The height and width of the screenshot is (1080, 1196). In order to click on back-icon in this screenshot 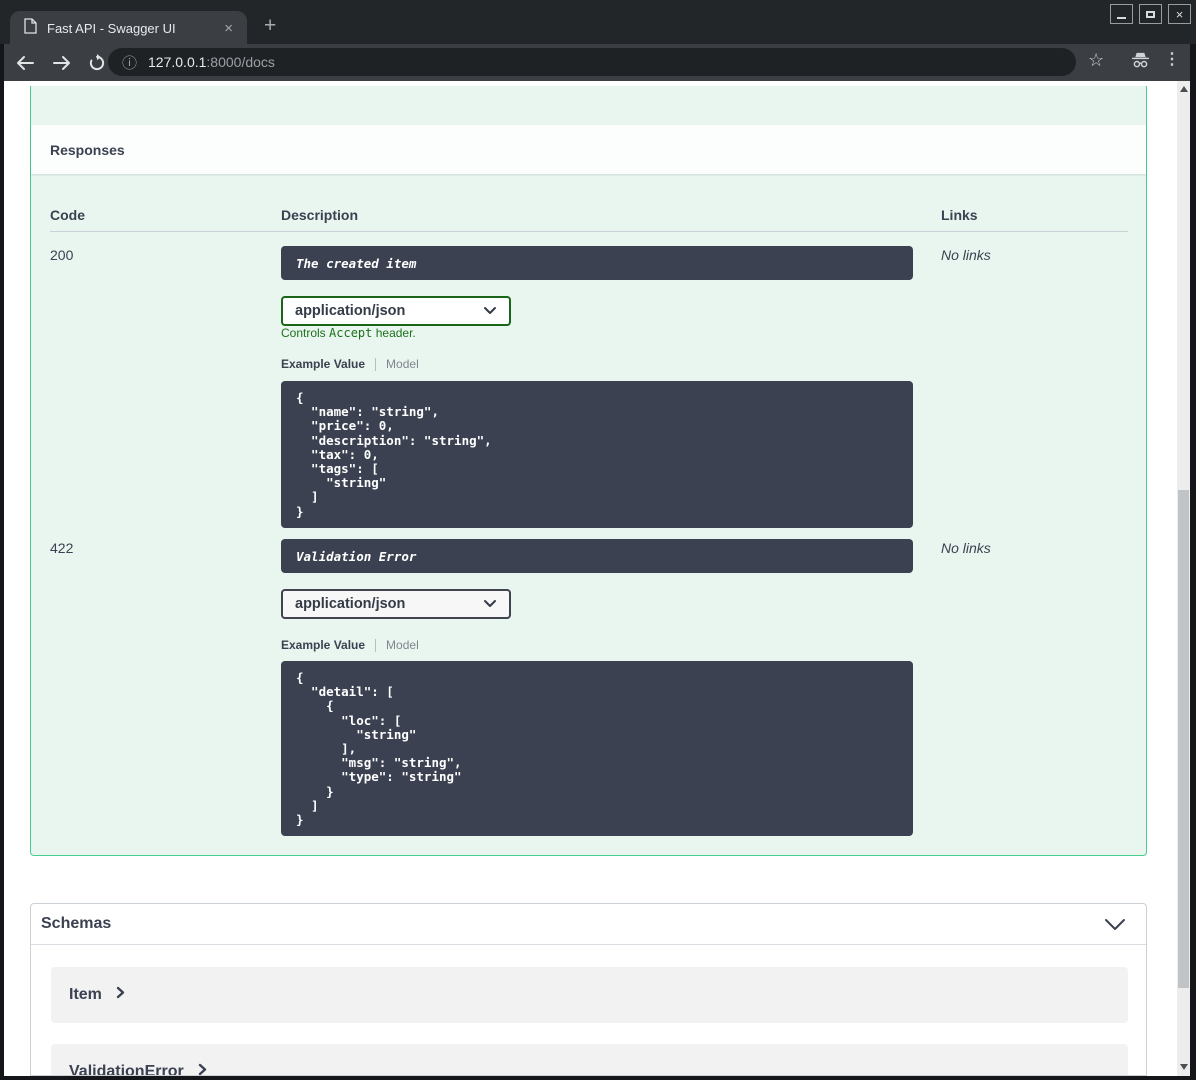, I will do `click(25, 63)`.